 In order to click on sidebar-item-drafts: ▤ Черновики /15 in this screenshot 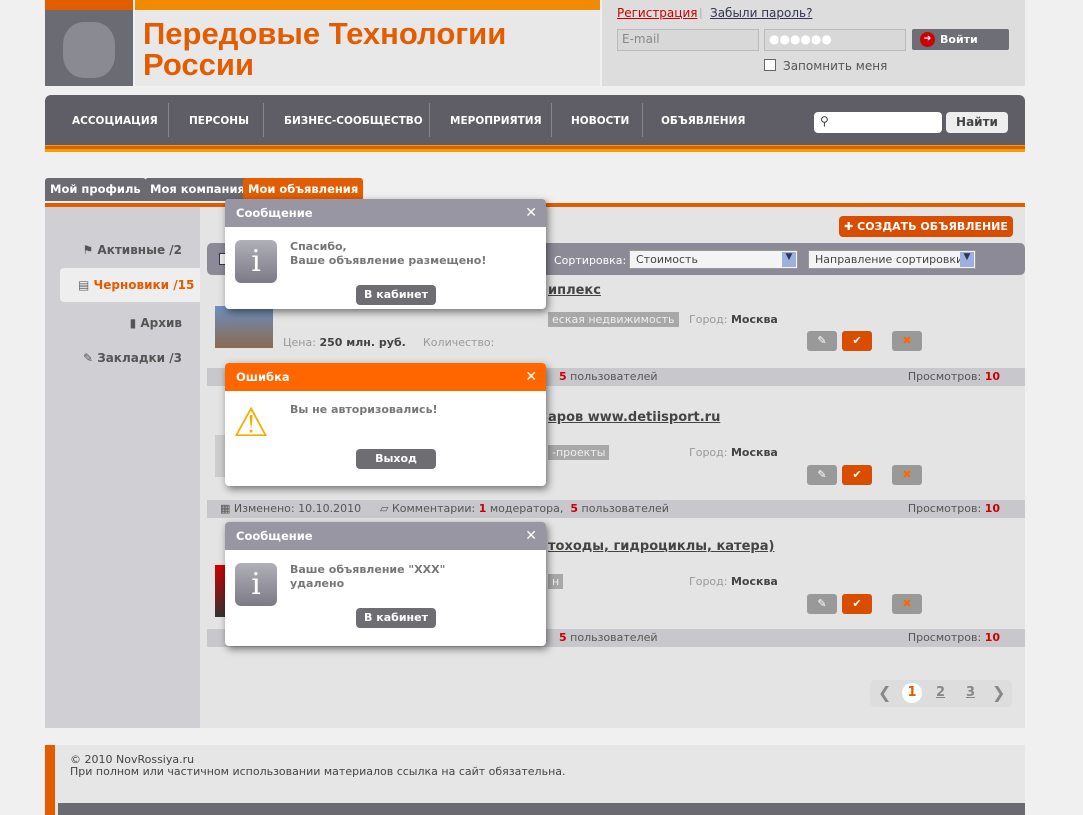, I will do `click(130, 285)`.